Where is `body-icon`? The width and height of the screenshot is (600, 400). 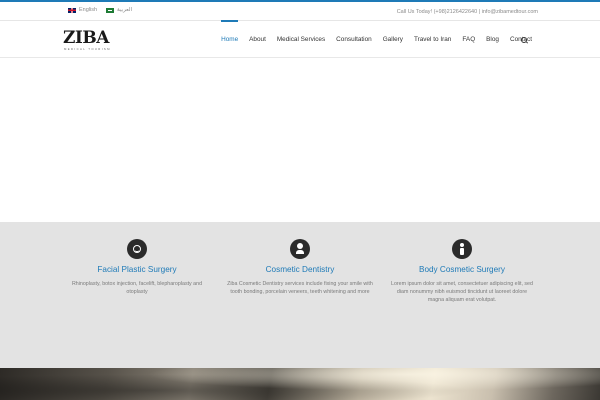
body-icon is located at coordinates (462, 249).